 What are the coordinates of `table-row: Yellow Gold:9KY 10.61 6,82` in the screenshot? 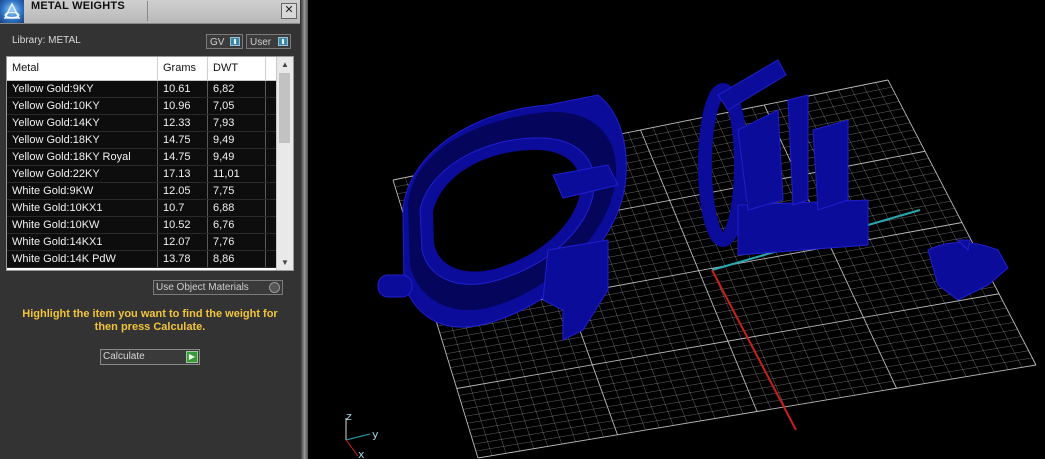 It's located at (142, 89).